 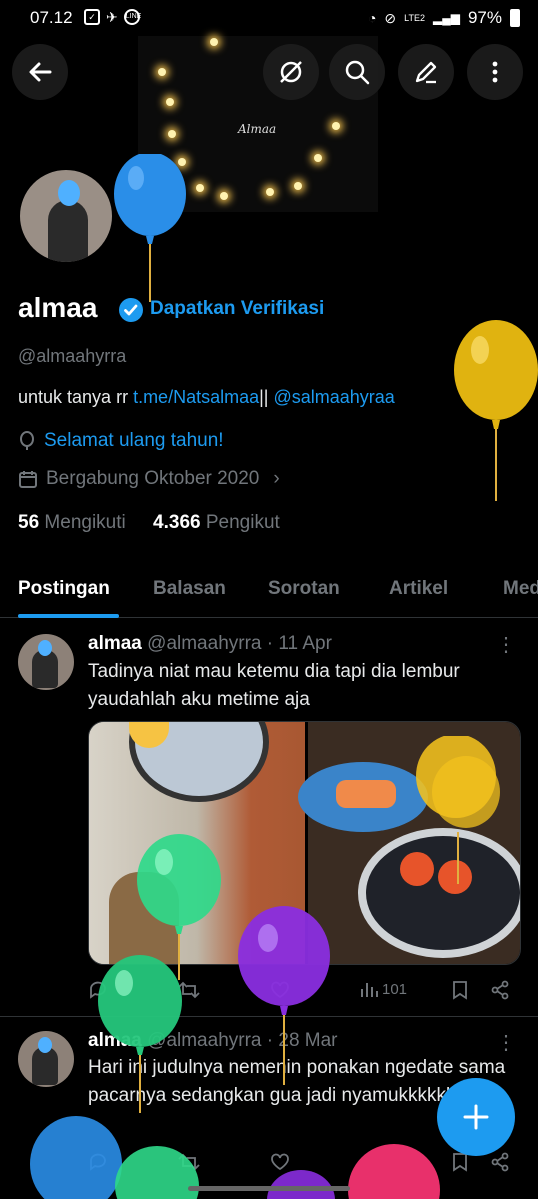 I want to click on joined-text: Bergabung Oktober 2020, so click(x=153, y=478).